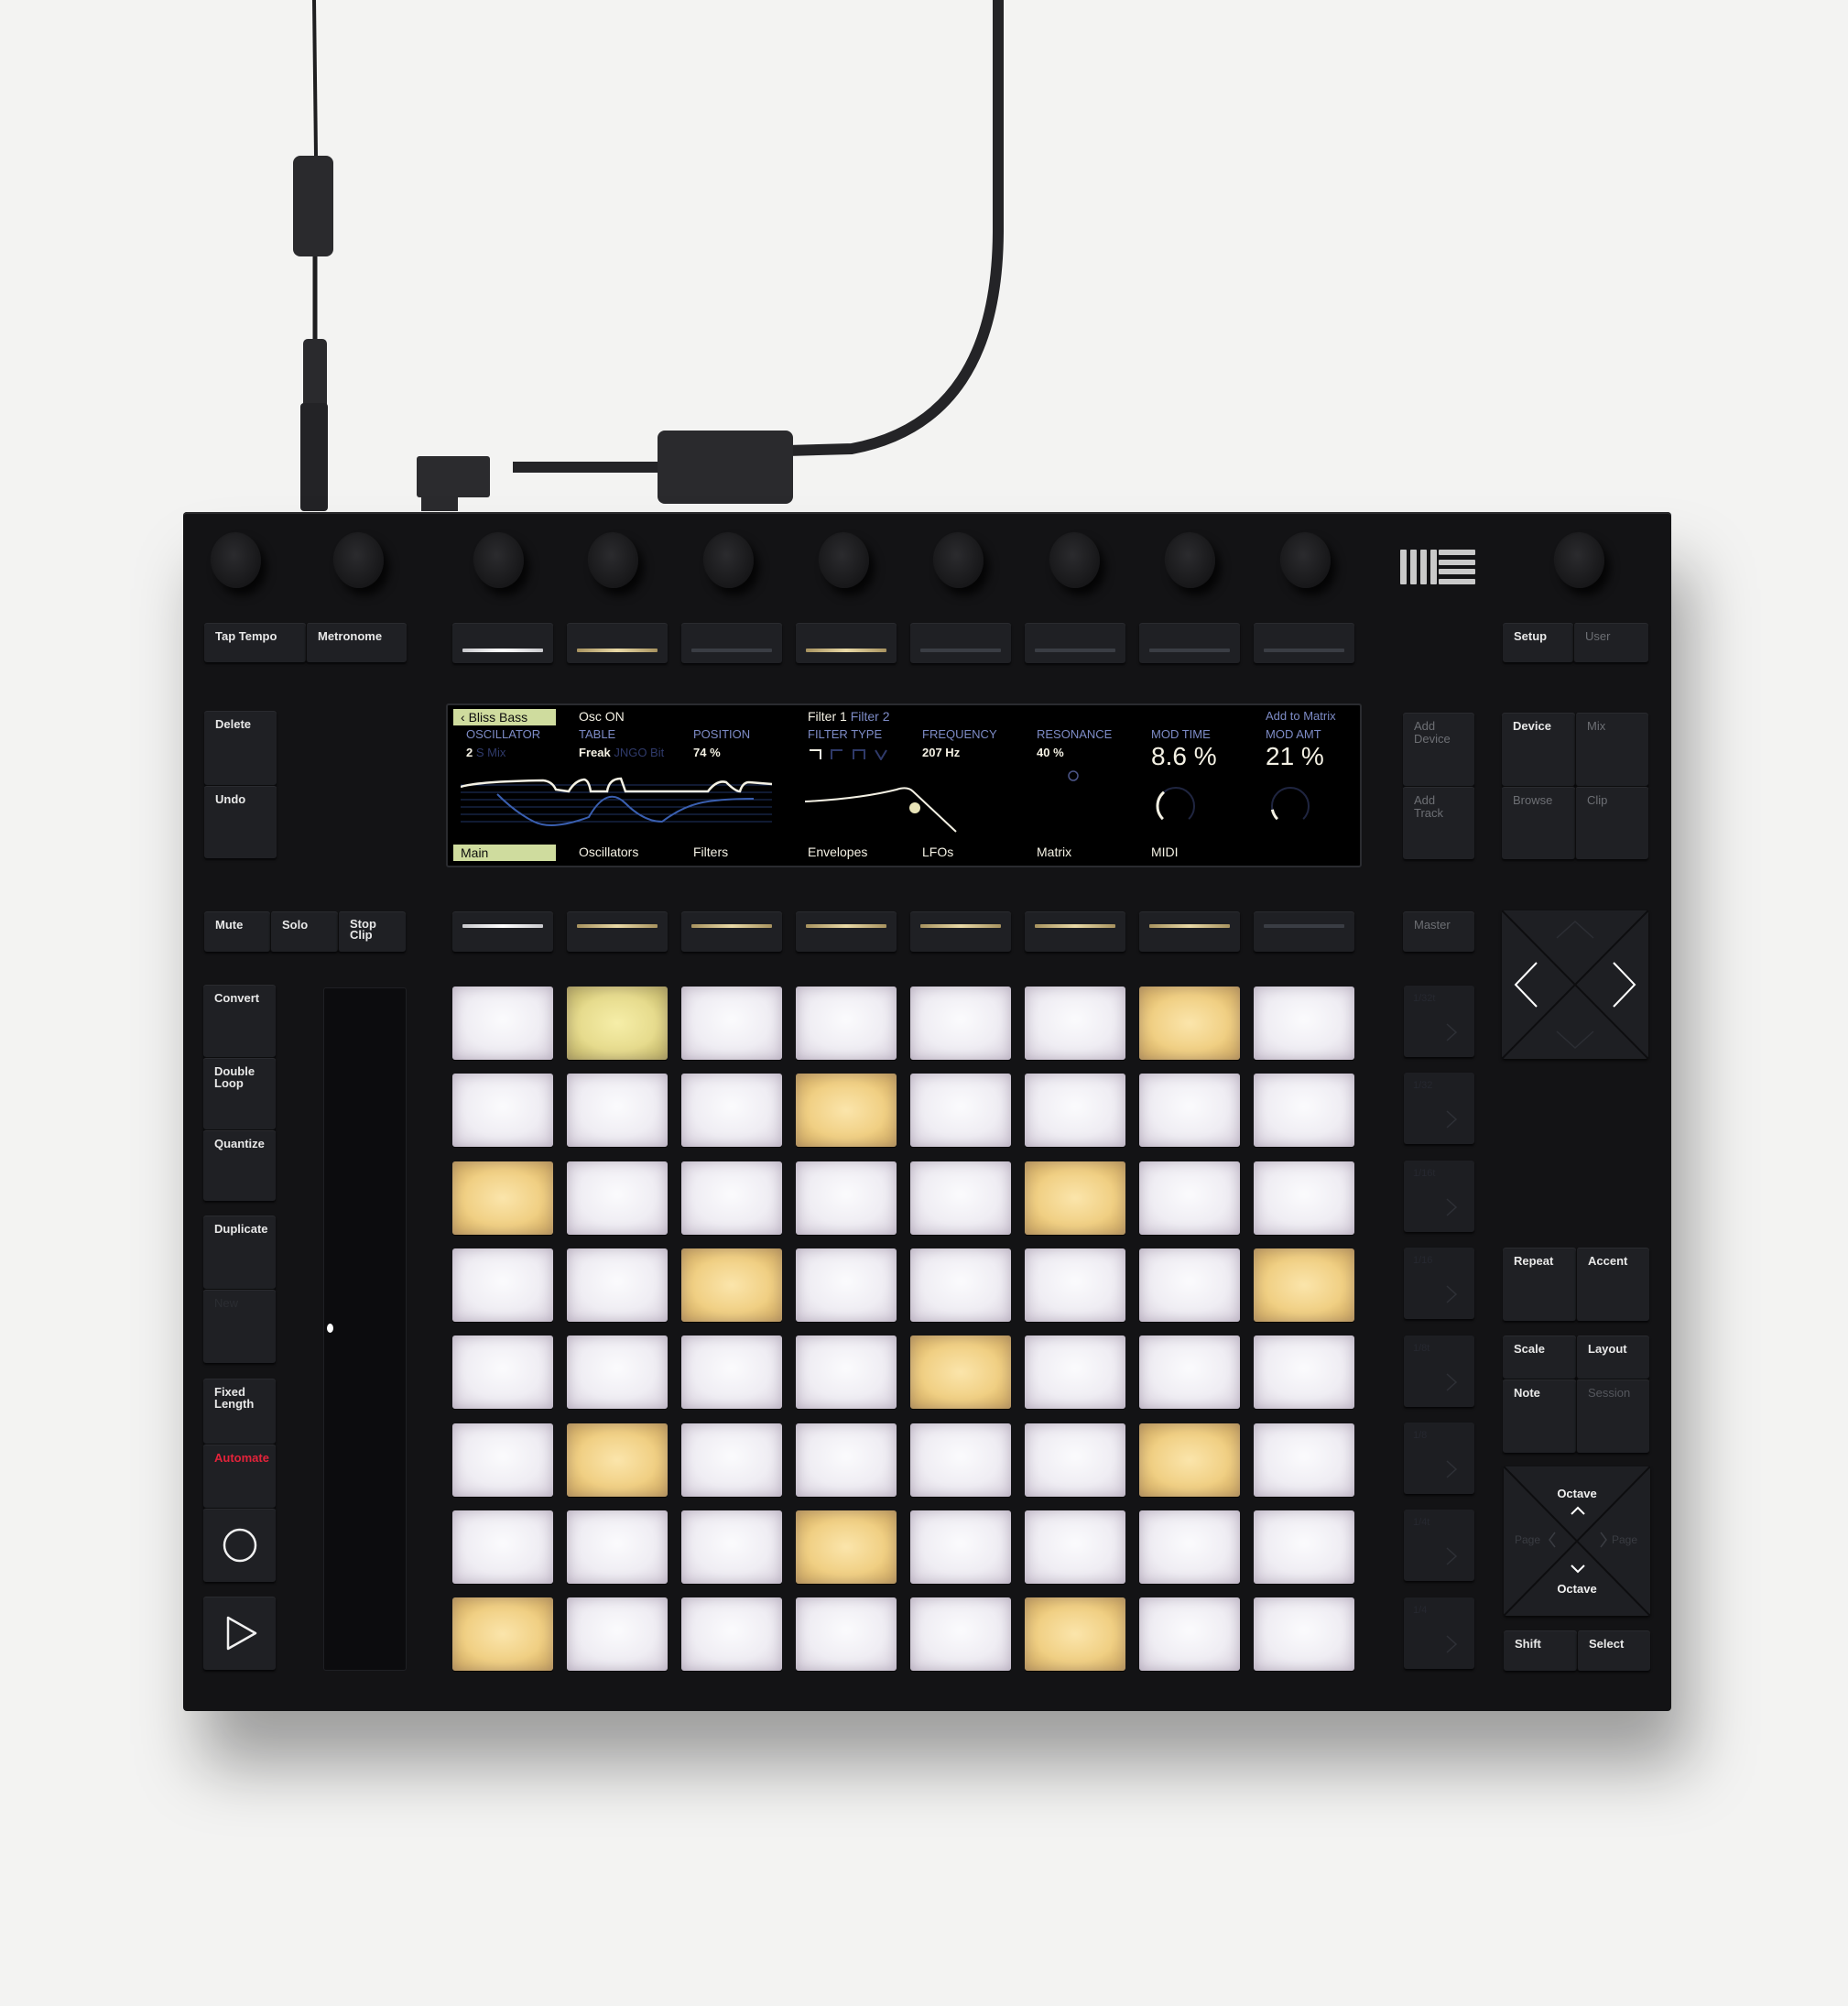 This screenshot has width=1848, height=2006. I want to click on stop-clip-button: Stop Clip, so click(372, 931).